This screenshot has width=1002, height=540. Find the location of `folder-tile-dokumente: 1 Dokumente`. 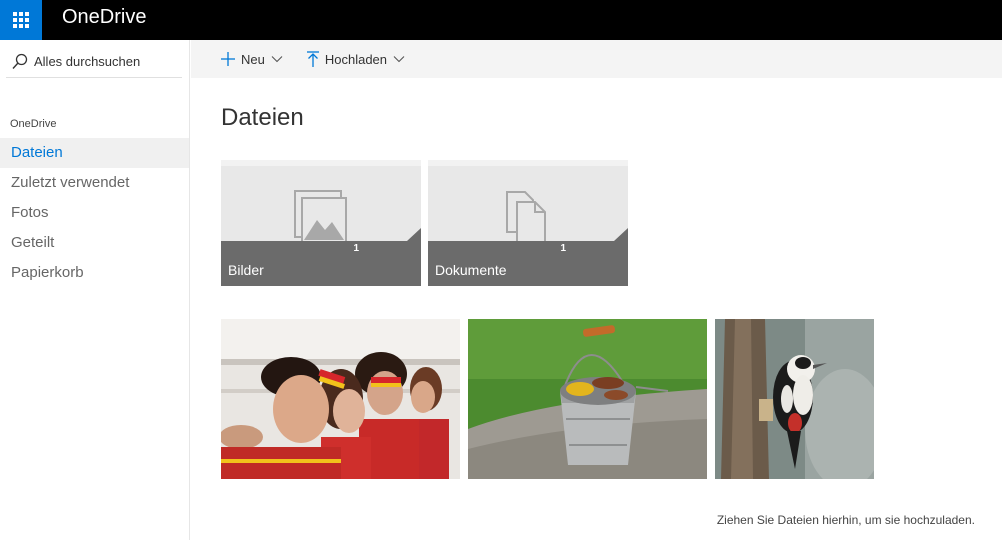

folder-tile-dokumente: 1 Dokumente is located at coordinates (528, 223).